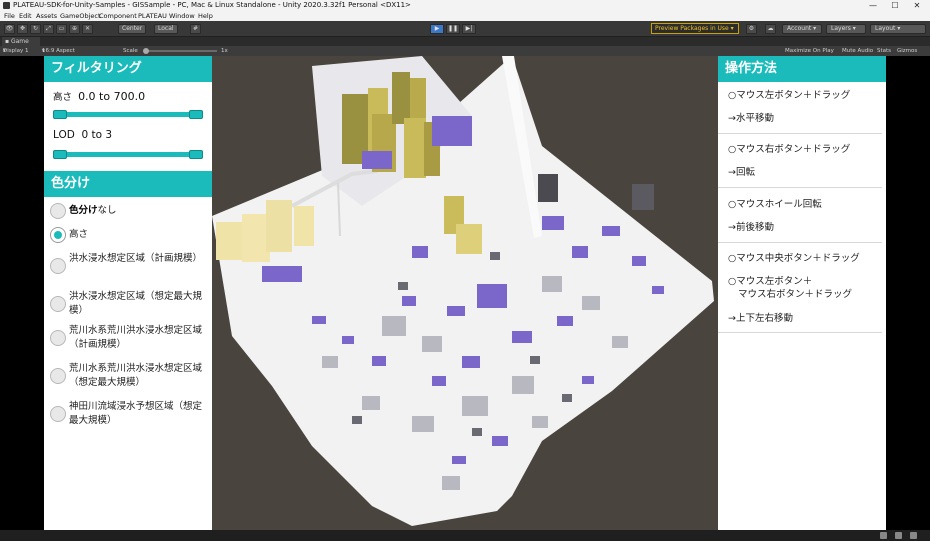 Image resolution: width=930 pixels, height=541 pixels. What do you see at coordinates (760, 318) in the screenshot?
I see `help-action-line: →上下左右移動` at bounding box center [760, 318].